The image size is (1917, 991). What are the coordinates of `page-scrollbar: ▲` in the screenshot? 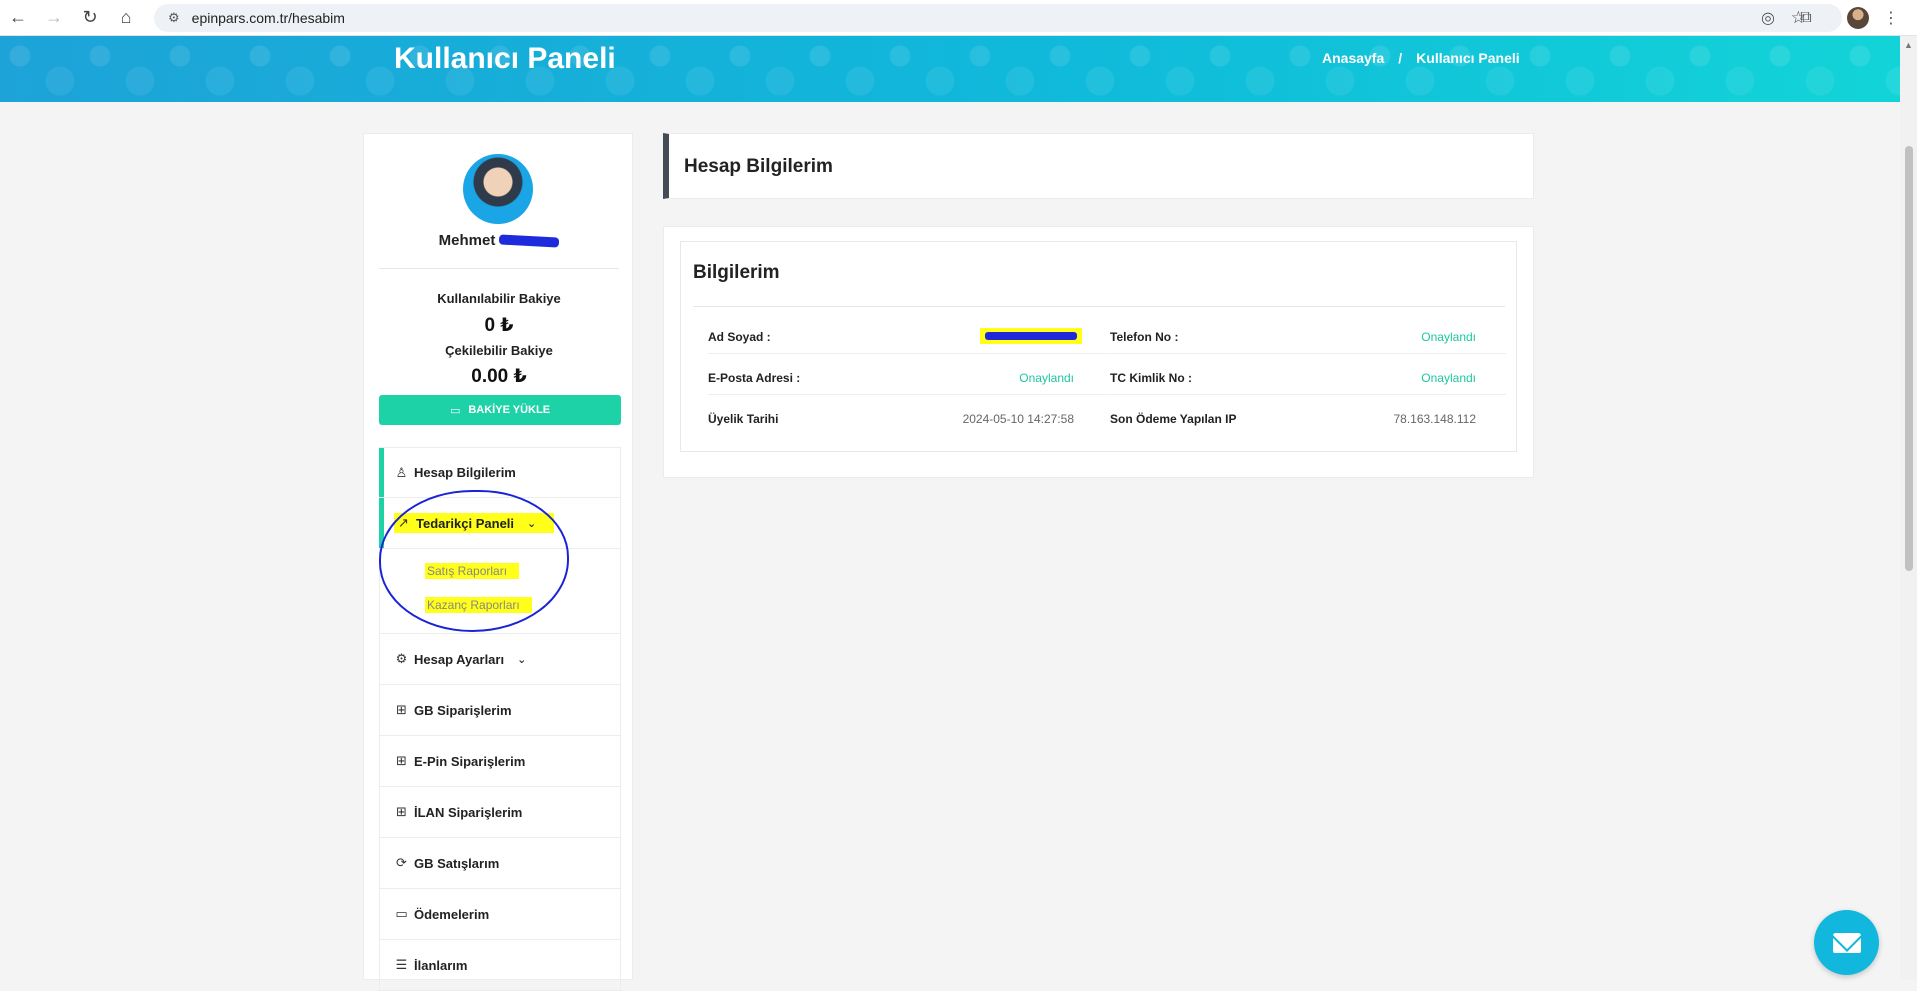 It's located at (1908, 508).